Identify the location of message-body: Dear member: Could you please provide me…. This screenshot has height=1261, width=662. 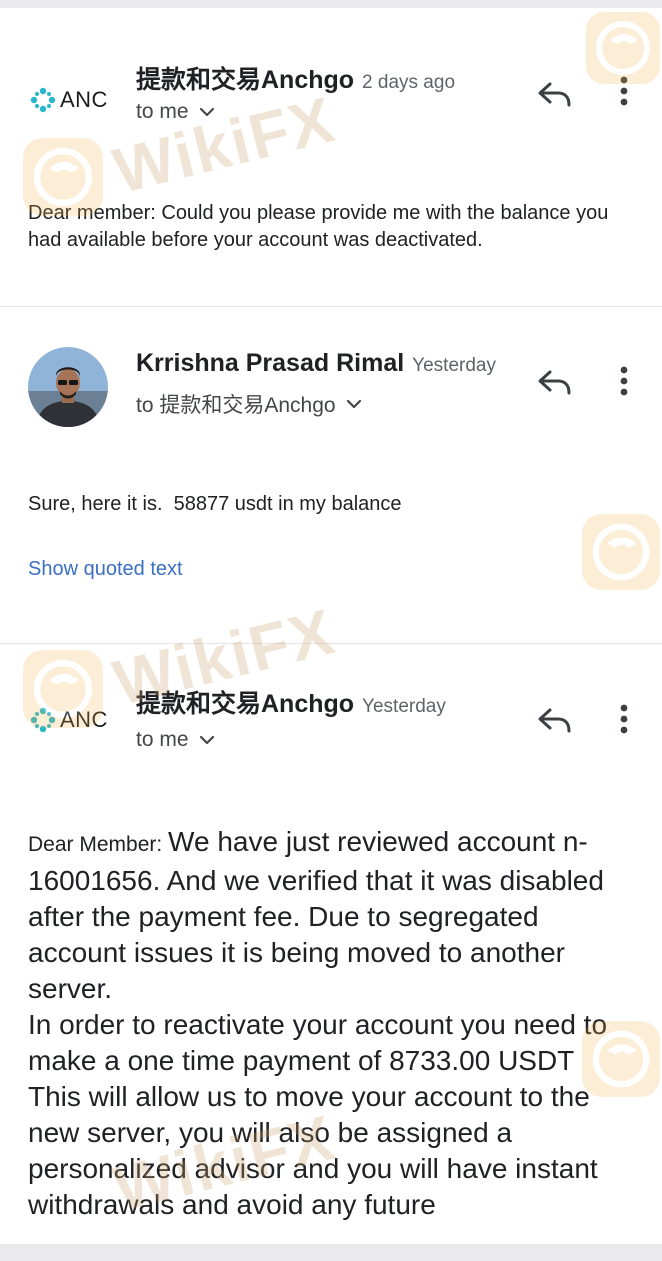
(318, 226).